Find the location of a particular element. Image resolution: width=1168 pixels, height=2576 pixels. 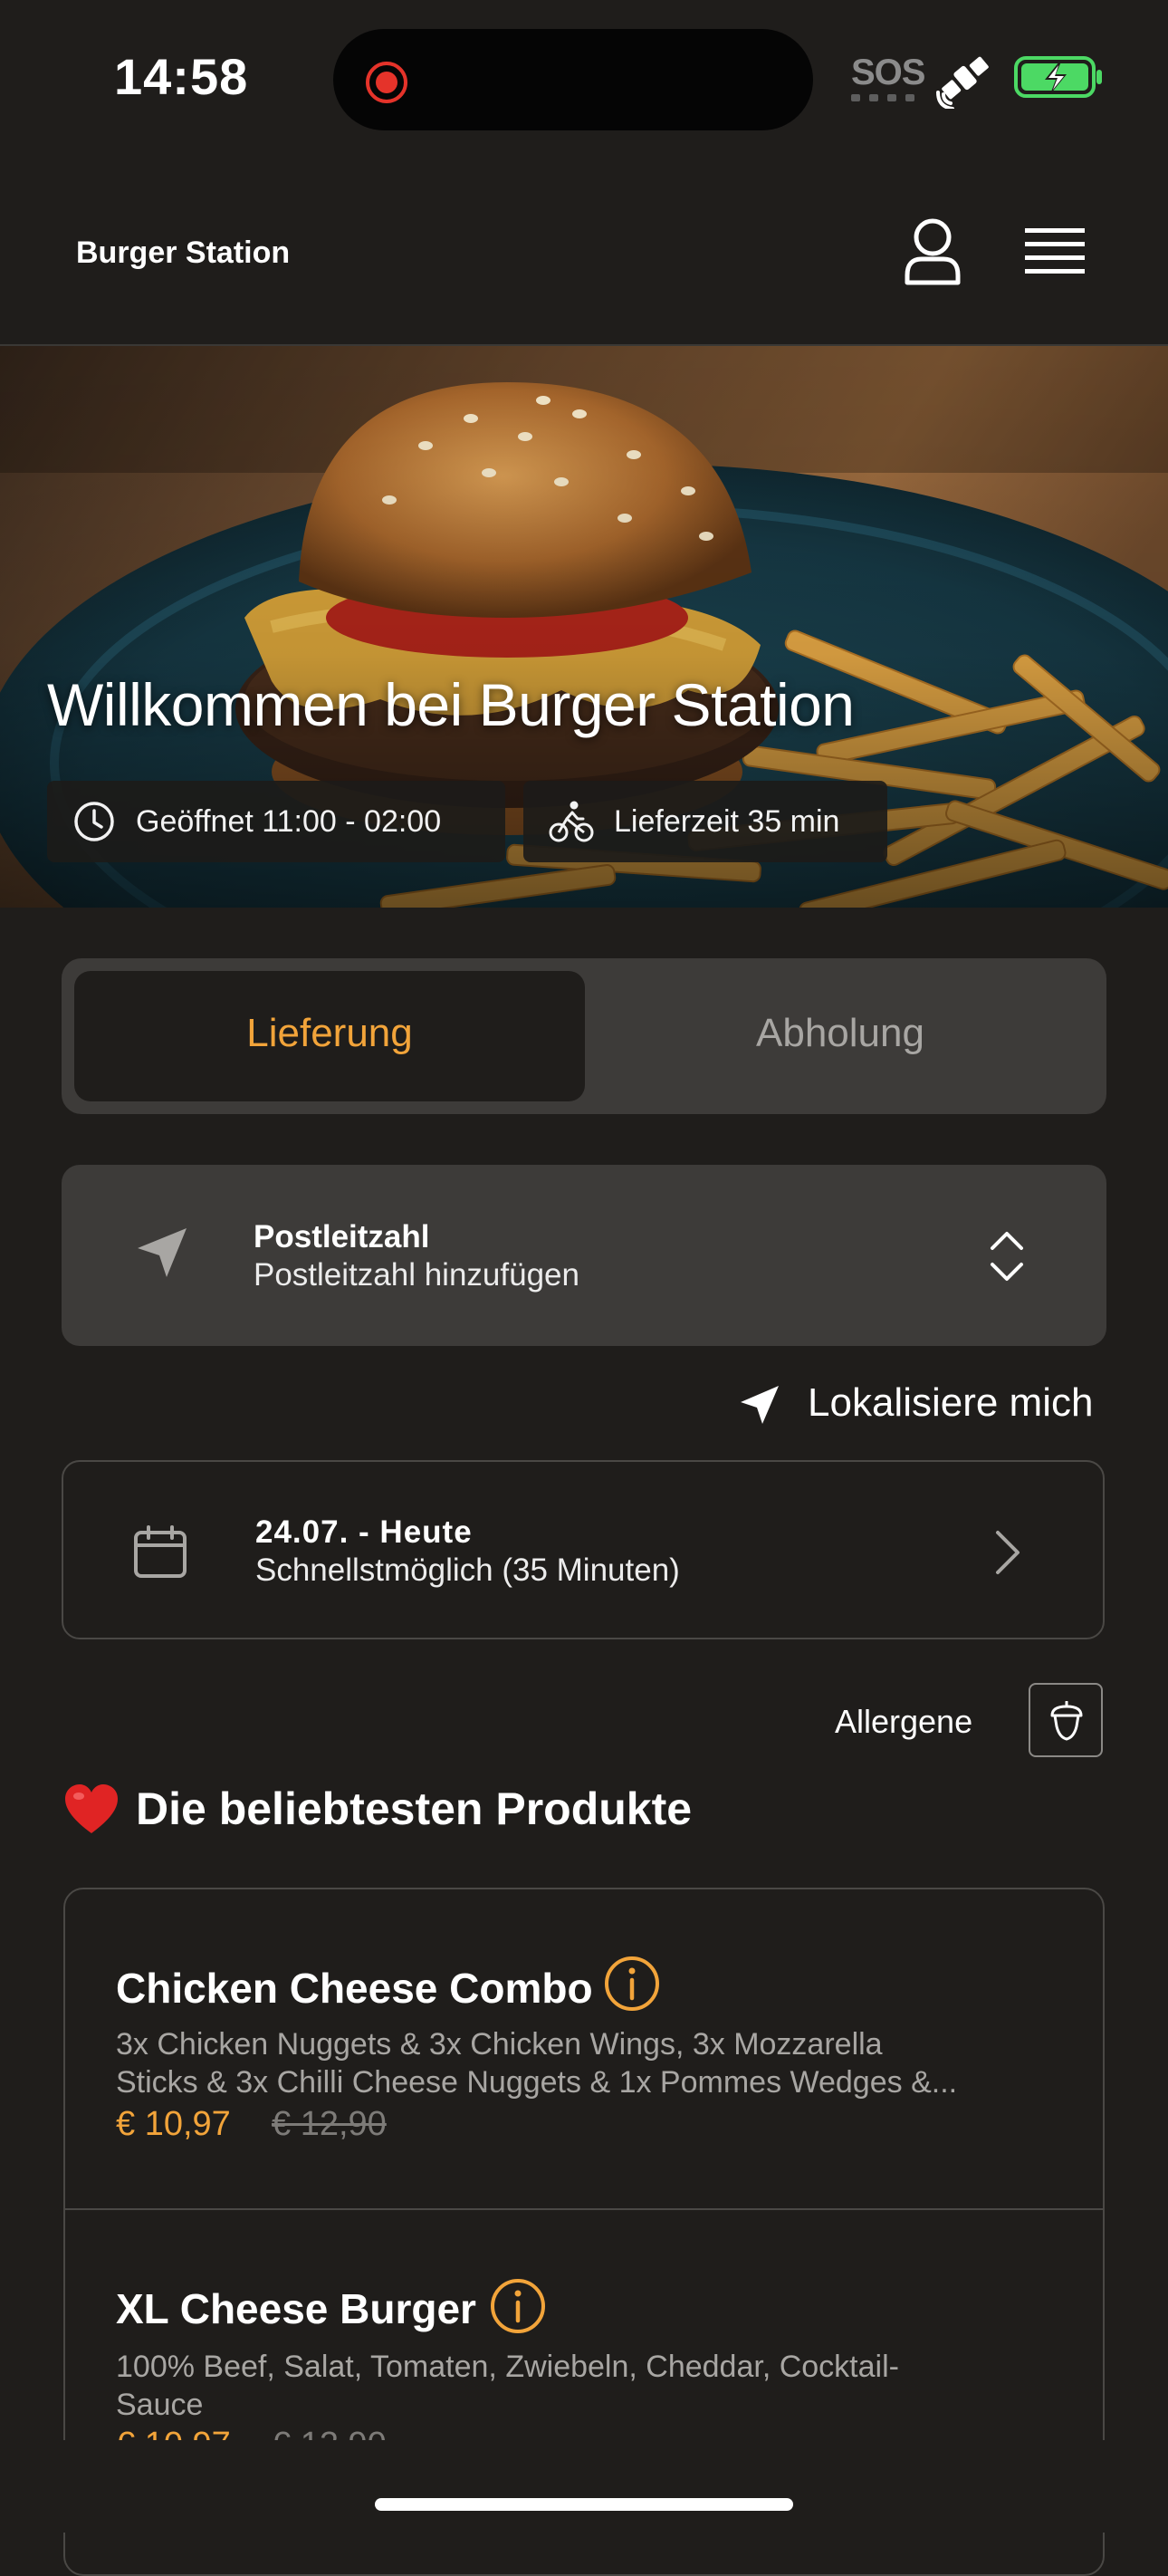

opening-hours-text: Geöffnet 11:00 - 02:00 is located at coordinates (289, 821).